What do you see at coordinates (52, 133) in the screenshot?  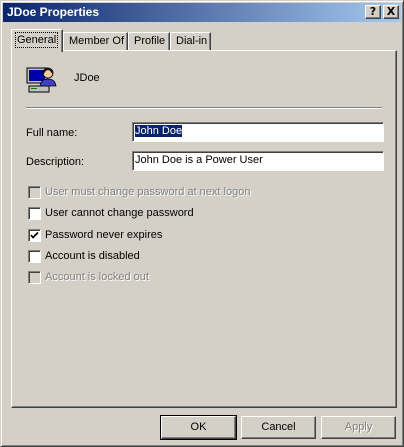 I see `full-name-label: Full name:` at bounding box center [52, 133].